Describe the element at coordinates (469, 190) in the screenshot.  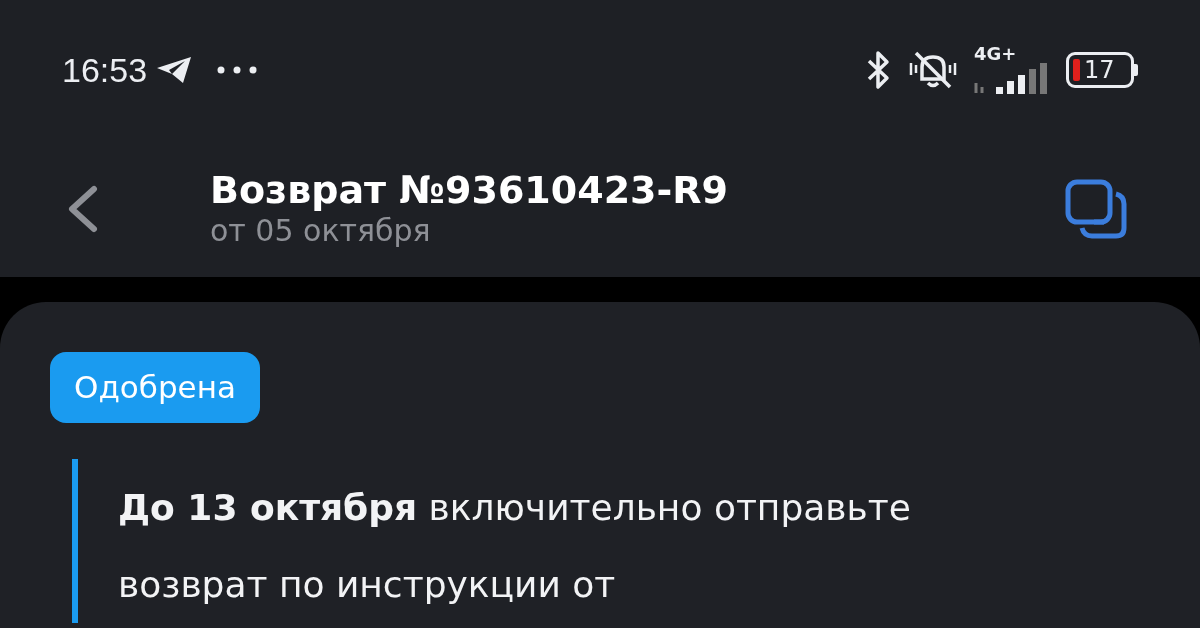
I see `return-title: Возврат №93610423-R9` at that location.